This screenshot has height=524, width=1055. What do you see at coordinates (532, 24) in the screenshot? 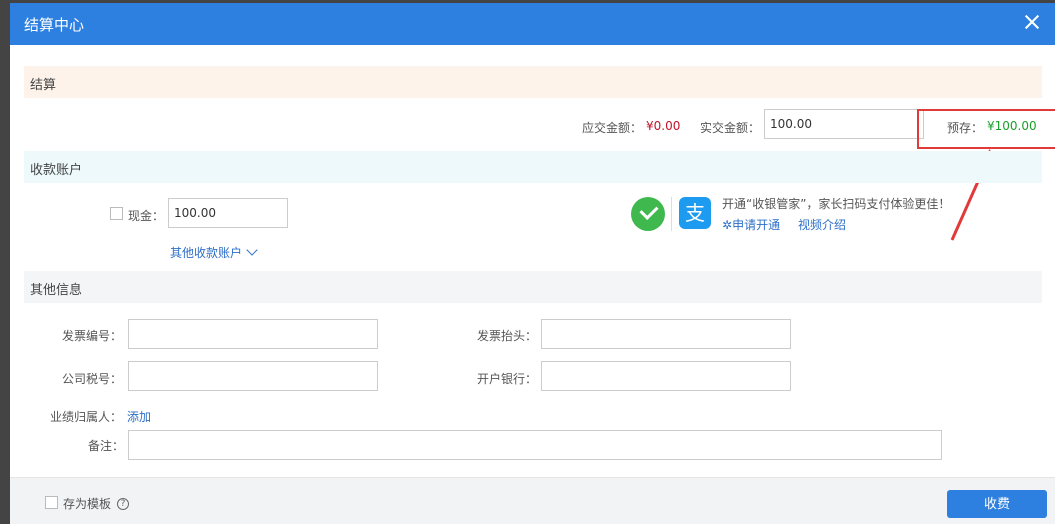
I see `dialog-header: 结算中心` at bounding box center [532, 24].